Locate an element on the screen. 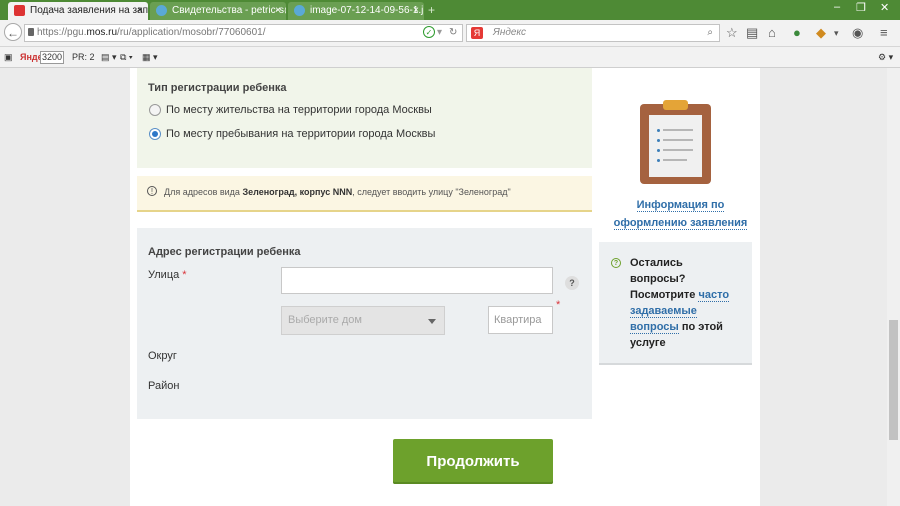  street-input is located at coordinates (417, 280).